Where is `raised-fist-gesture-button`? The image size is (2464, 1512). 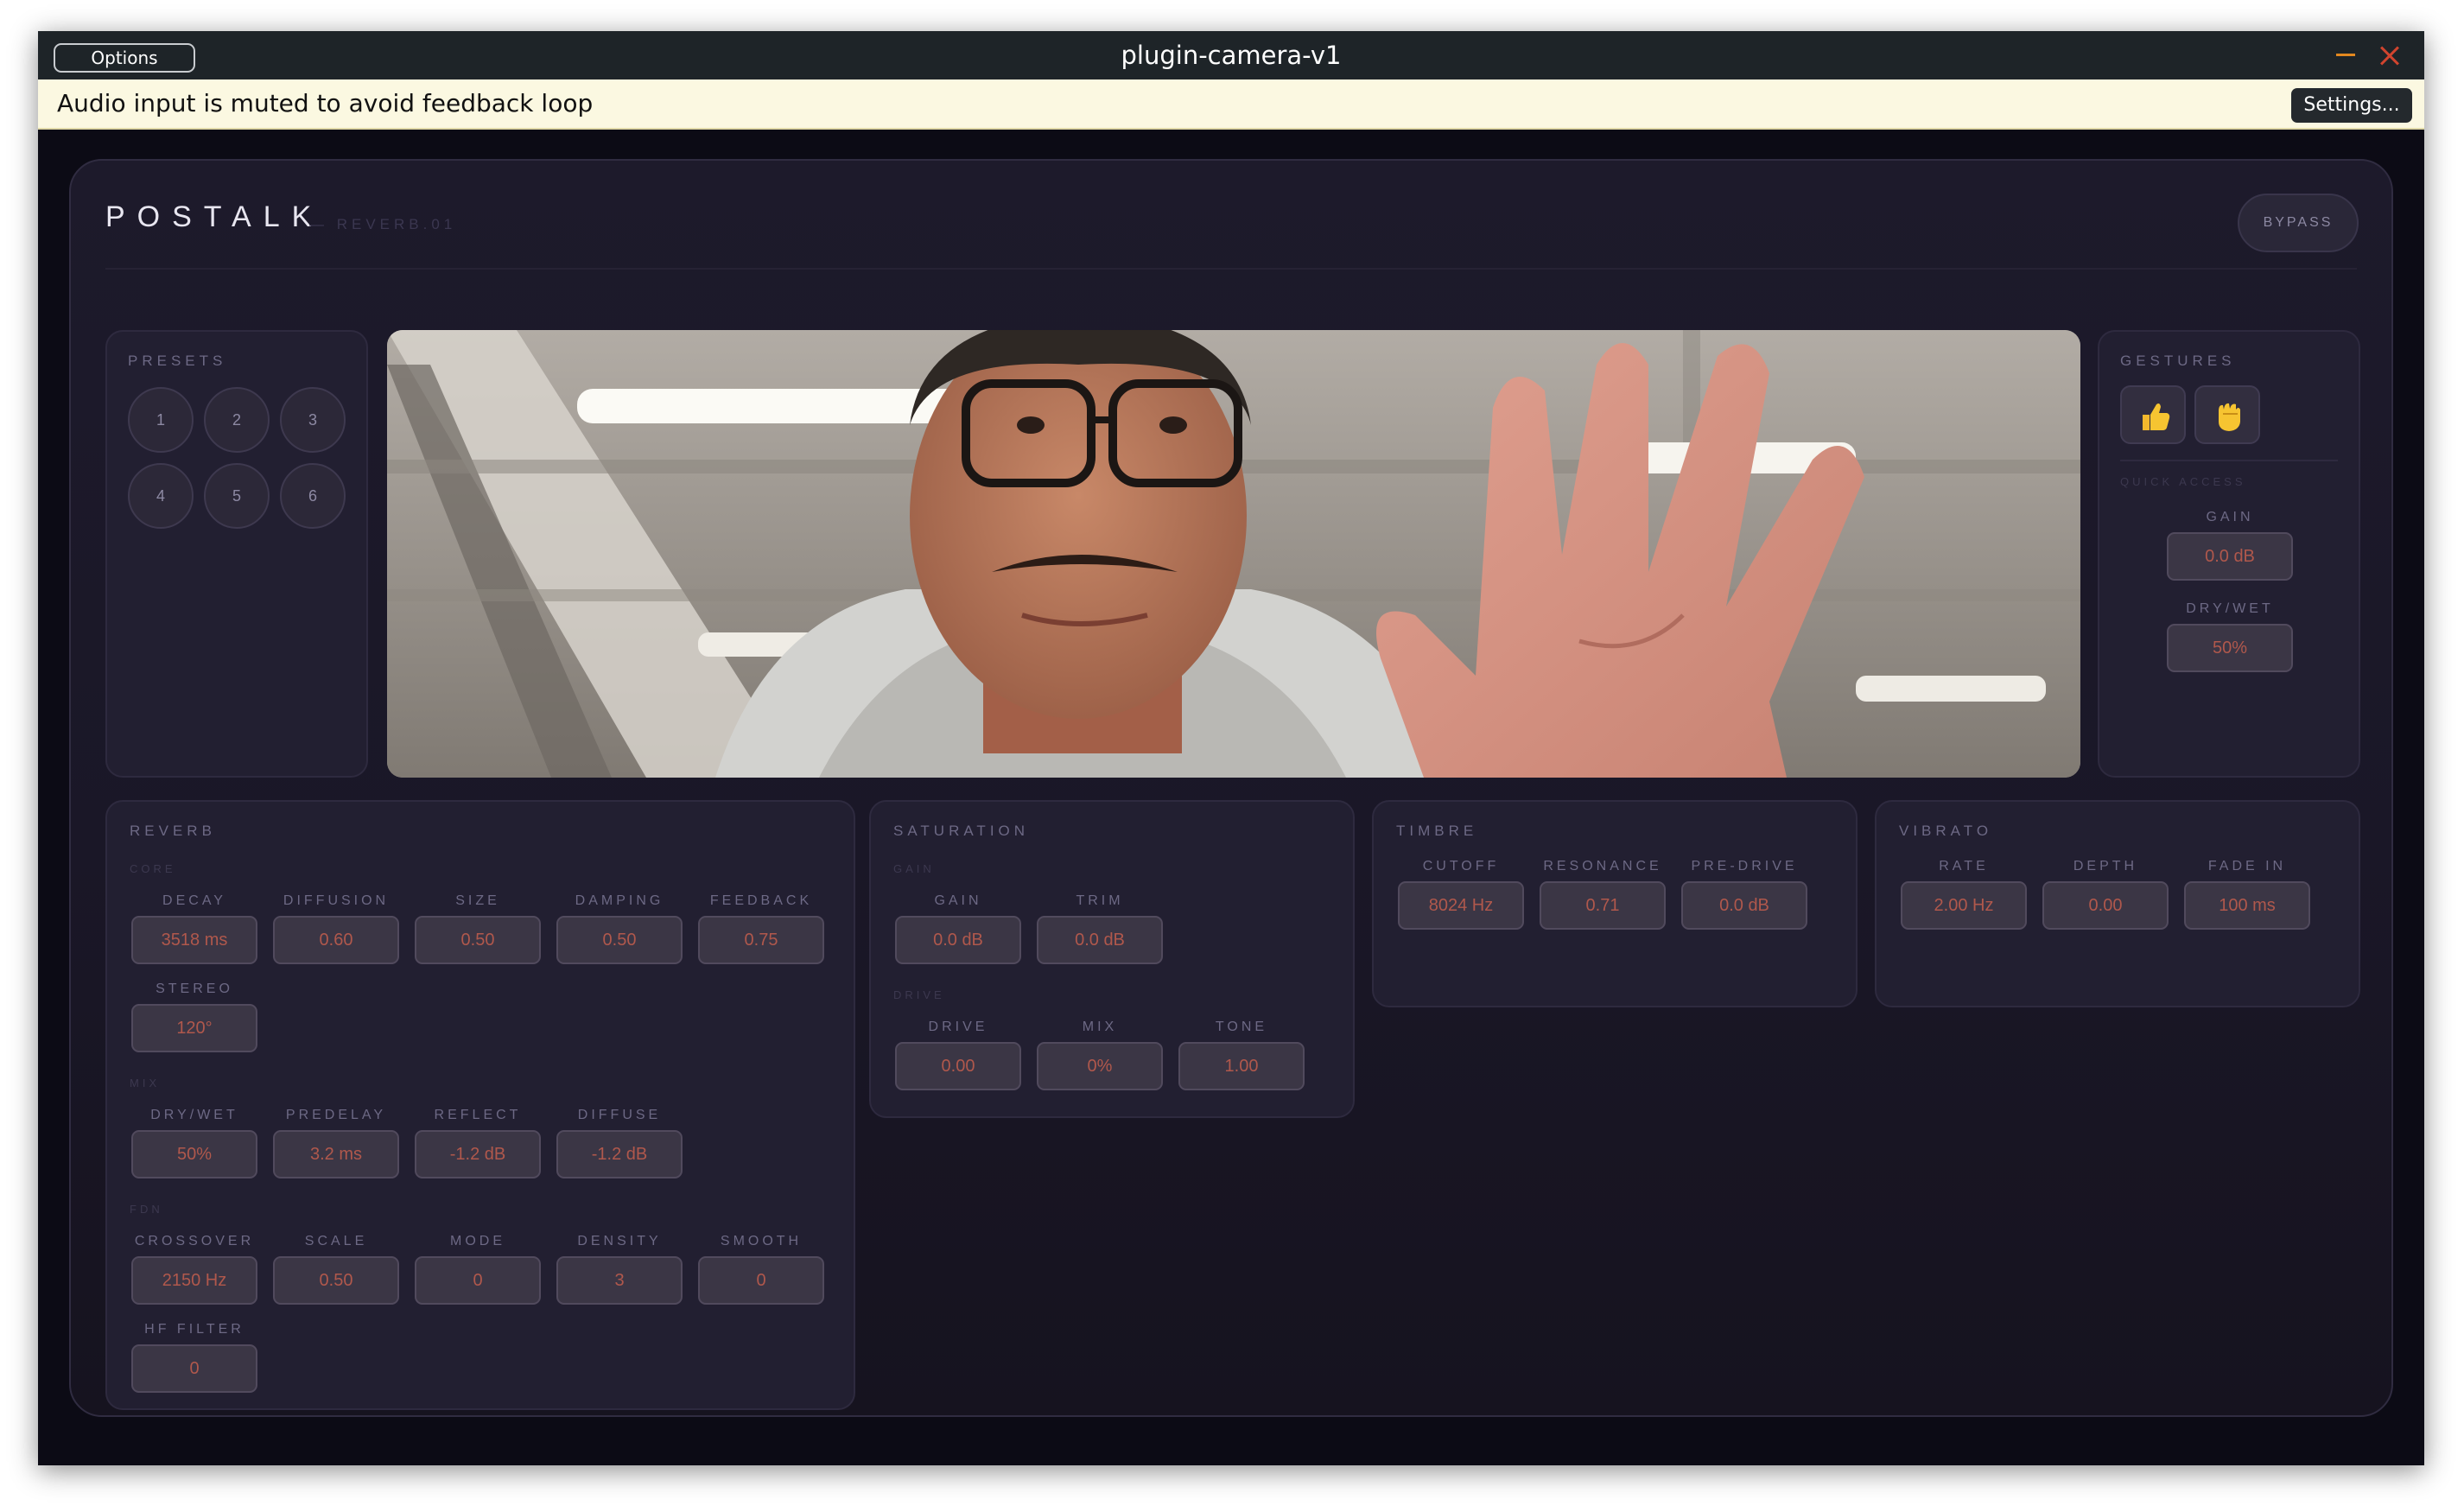 raised-fist-gesture-button is located at coordinates (2227, 414).